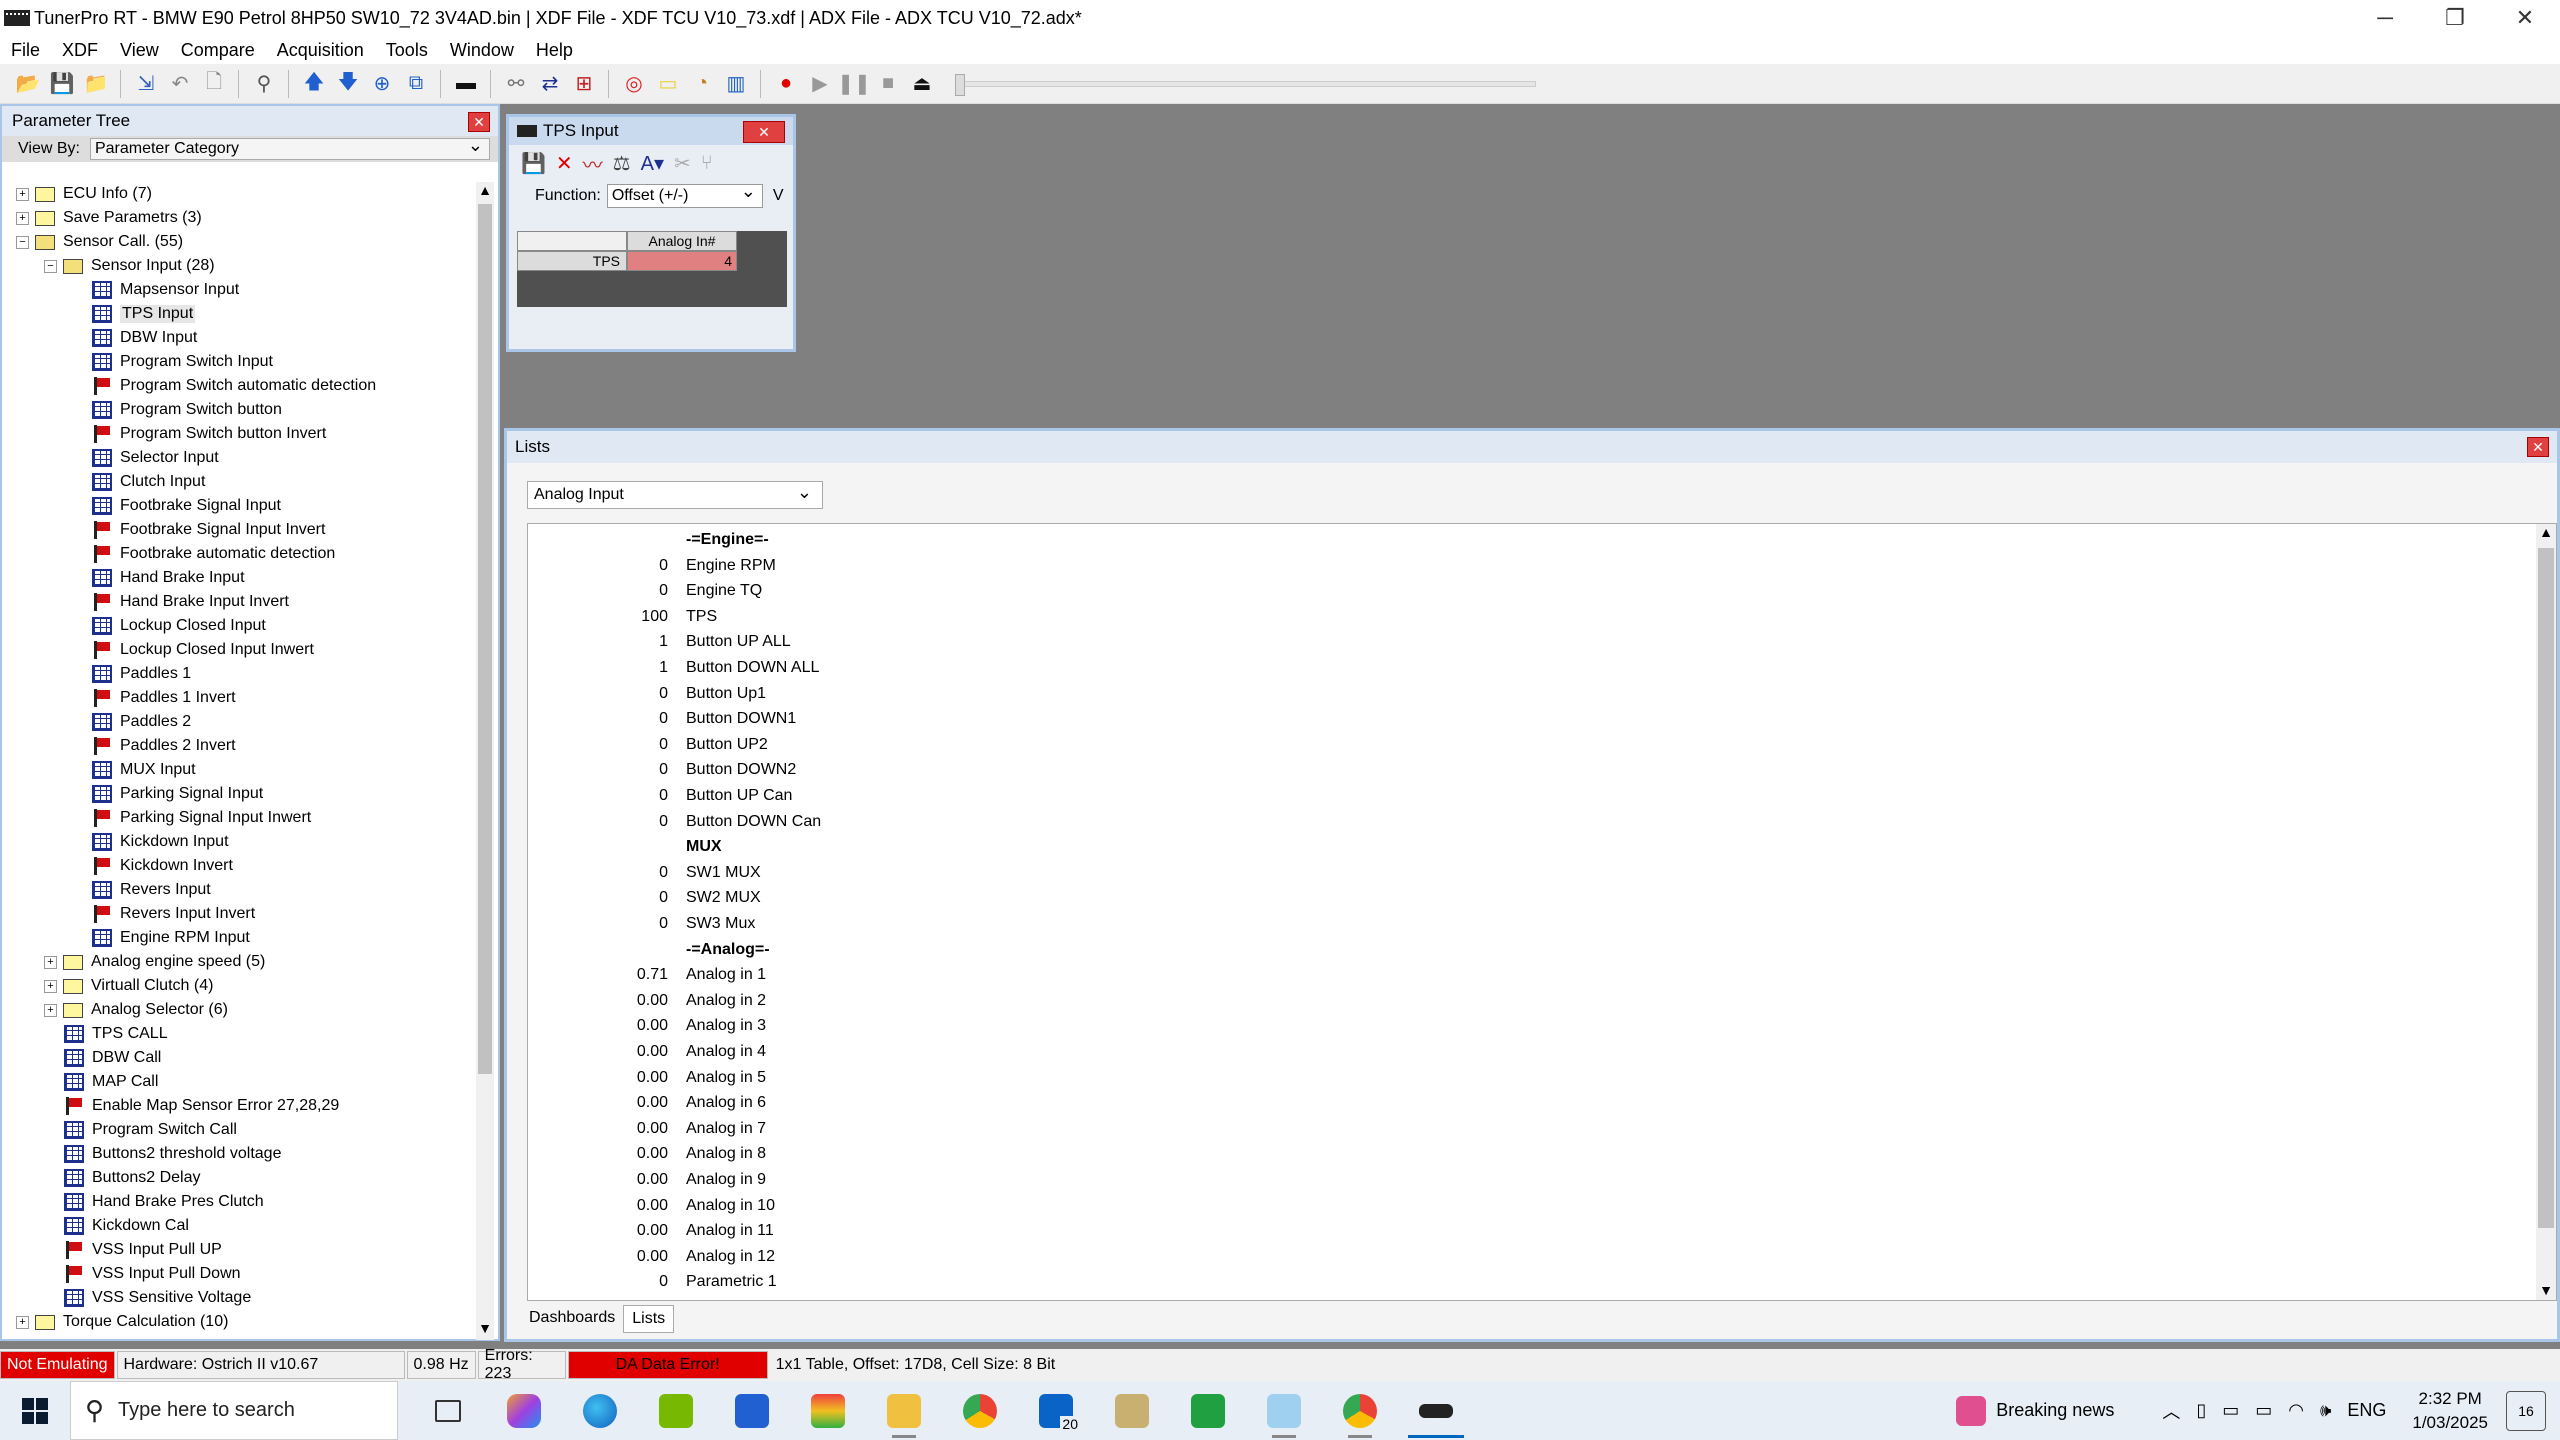 The height and width of the screenshot is (1440, 2560). Describe the element at coordinates (482, 50) in the screenshot. I see `menu-window: Window` at that location.